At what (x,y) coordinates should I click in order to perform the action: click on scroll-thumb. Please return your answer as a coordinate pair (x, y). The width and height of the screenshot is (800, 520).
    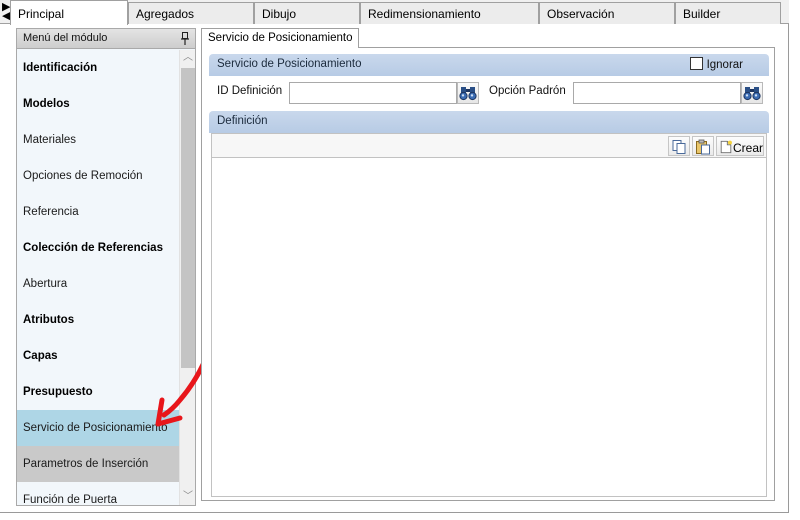
    Looking at the image, I should click on (188, 218).